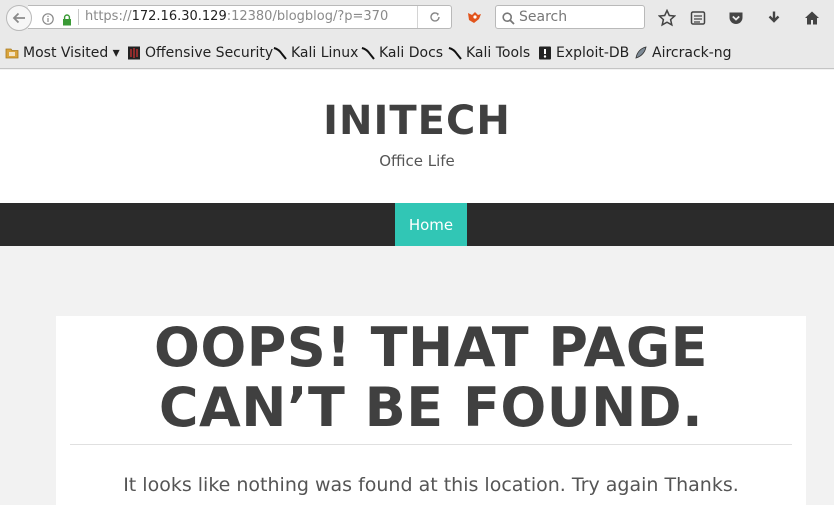  I want to click on home-icon, so click(812, 18).